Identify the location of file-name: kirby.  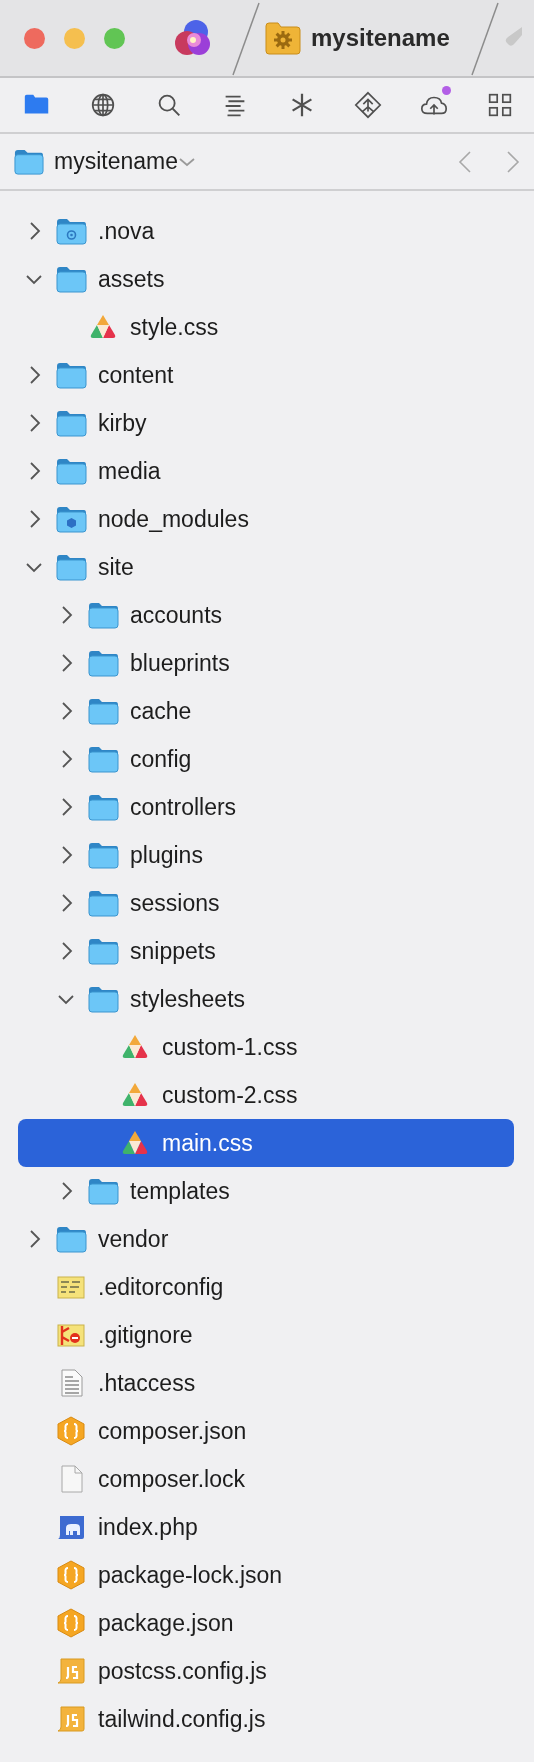
(122, 423).